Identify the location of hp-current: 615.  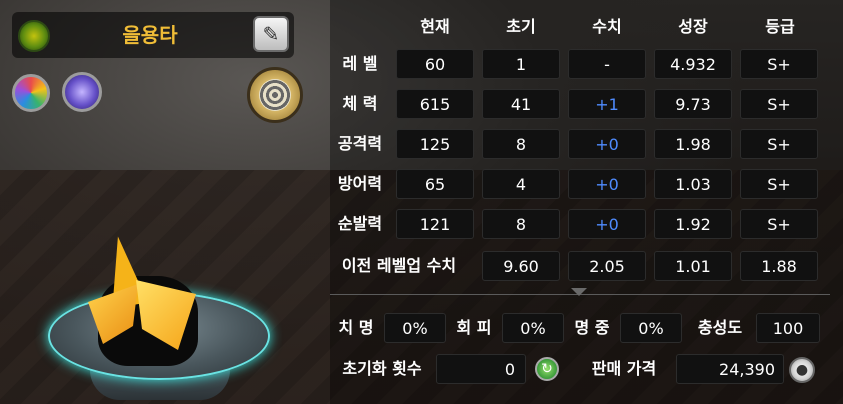
(435, 104).